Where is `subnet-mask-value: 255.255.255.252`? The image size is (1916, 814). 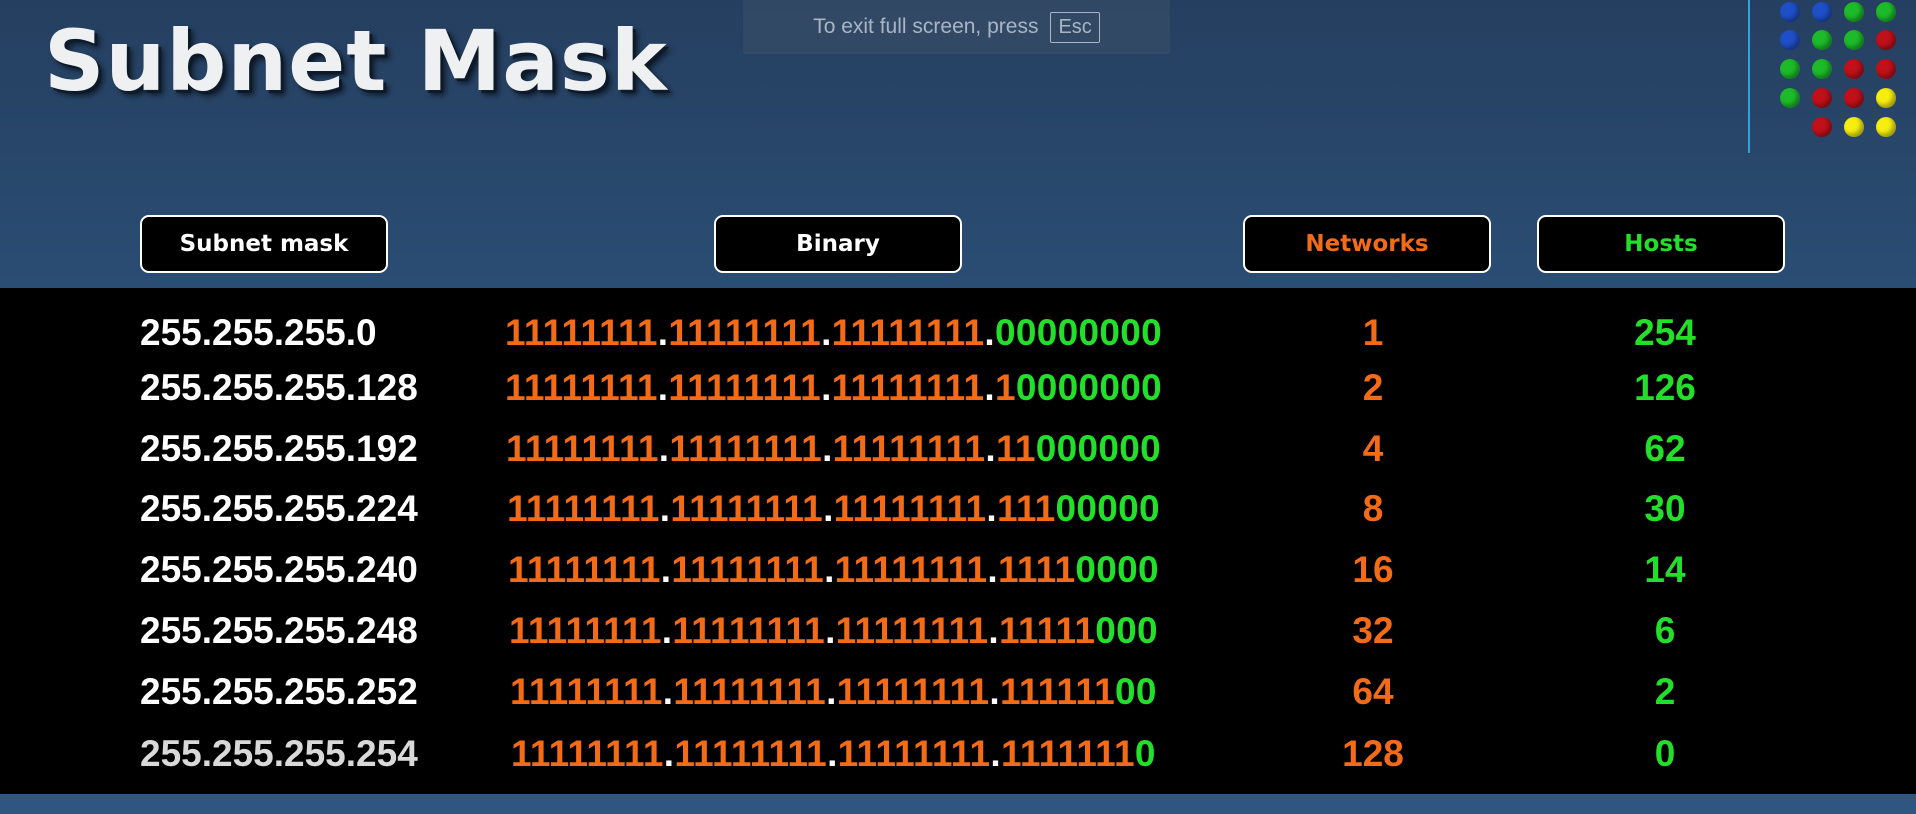 subnet-mask-value: 255.255.255.252 is located at coordinates (279, 691).